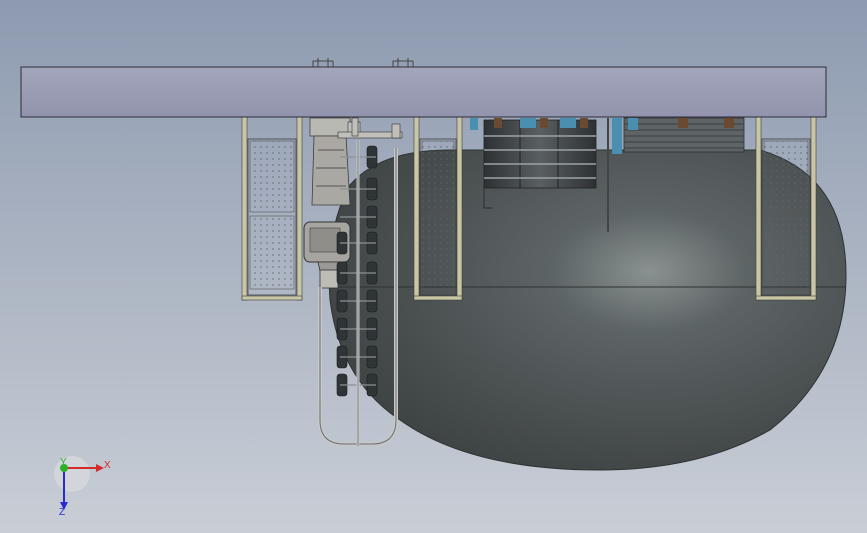  Describe the element at coordinates (107, 465) in the screenshot. I see `x-axis-label: X` at that location.